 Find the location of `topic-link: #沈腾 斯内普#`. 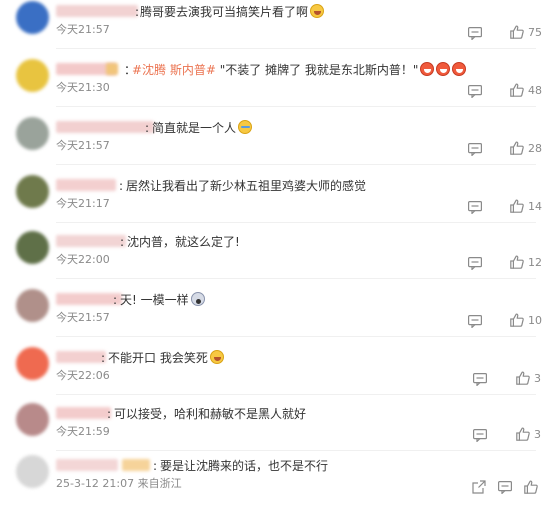

topic-link: #沈腾 斯内普# is located at coordinates (174, 70).